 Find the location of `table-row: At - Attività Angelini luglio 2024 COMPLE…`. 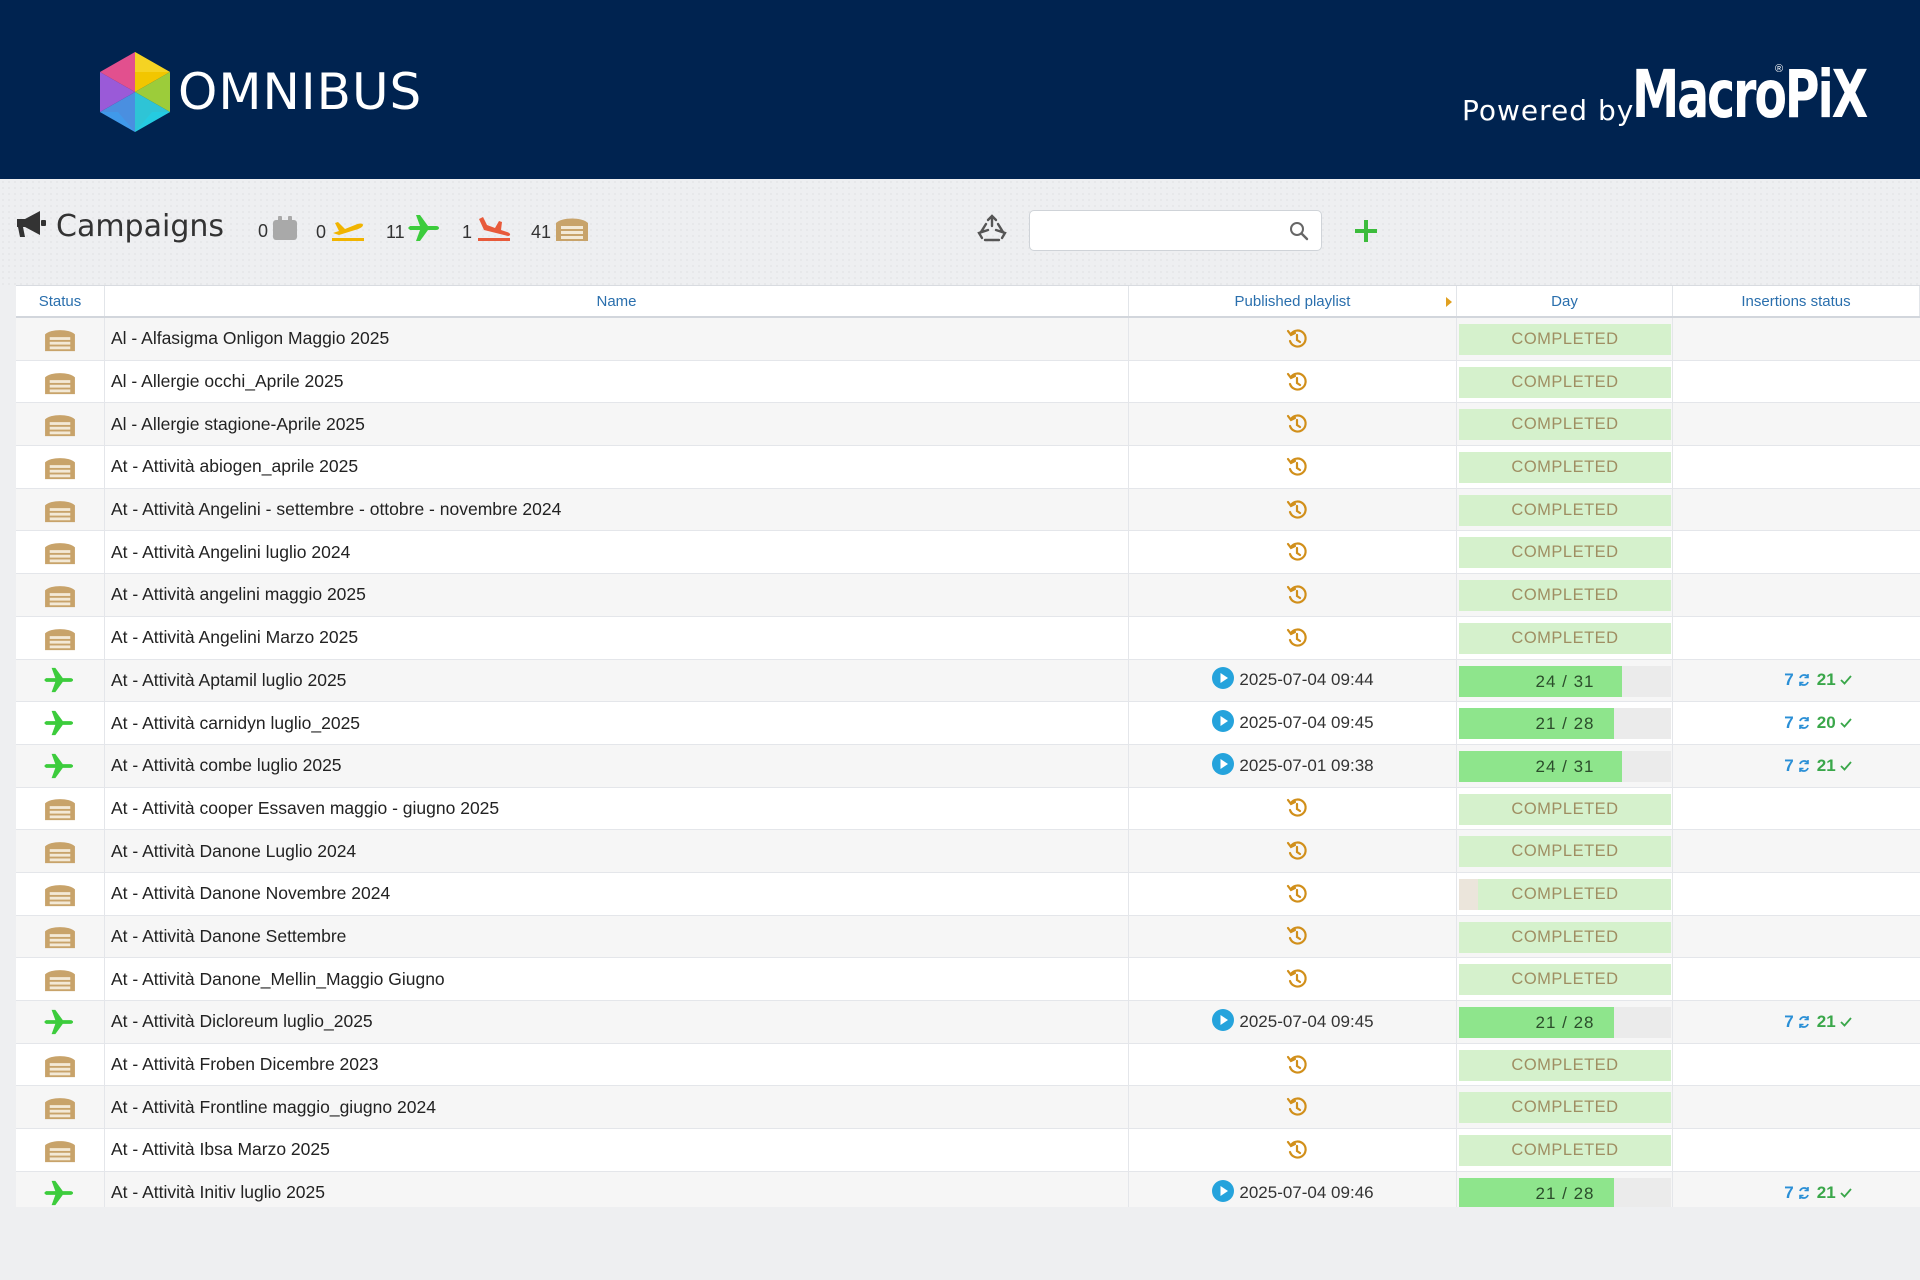

table-row: At - Attività Angelini luglio 2024 COMPLE… is located at coordinates (968, 553).